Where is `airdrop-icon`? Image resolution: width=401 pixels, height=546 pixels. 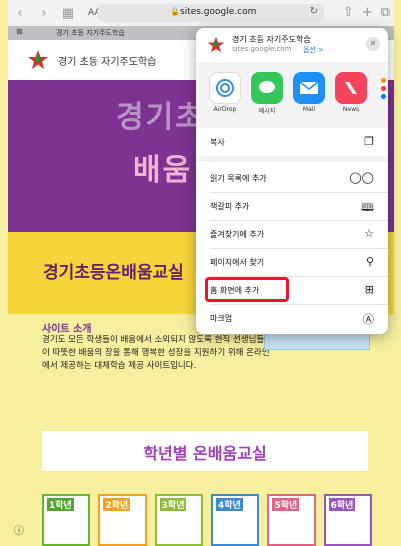 airdrop-icon is located at coordinates (225, 88).